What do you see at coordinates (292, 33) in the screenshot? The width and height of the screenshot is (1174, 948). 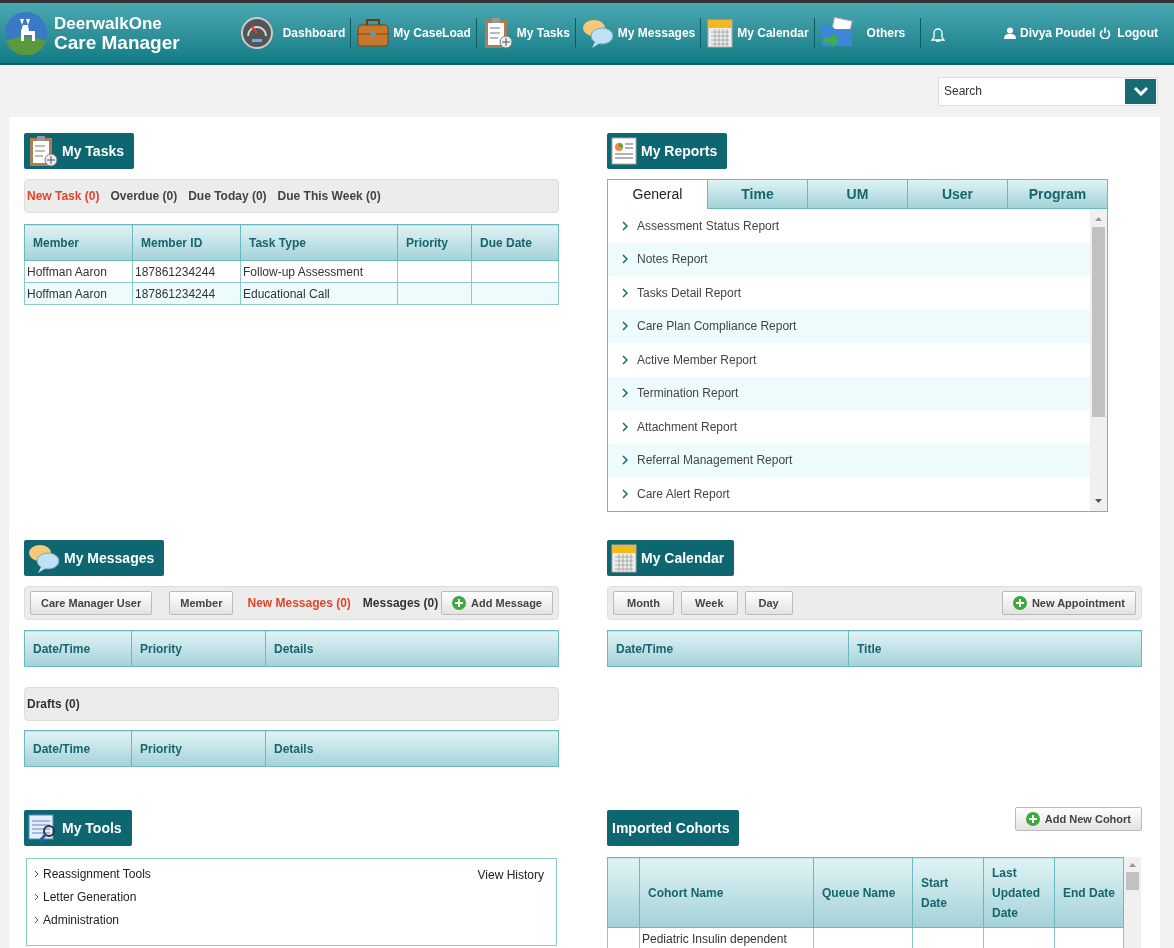 I see `nav-link: Dashboard` at bounding box center [292, 33].